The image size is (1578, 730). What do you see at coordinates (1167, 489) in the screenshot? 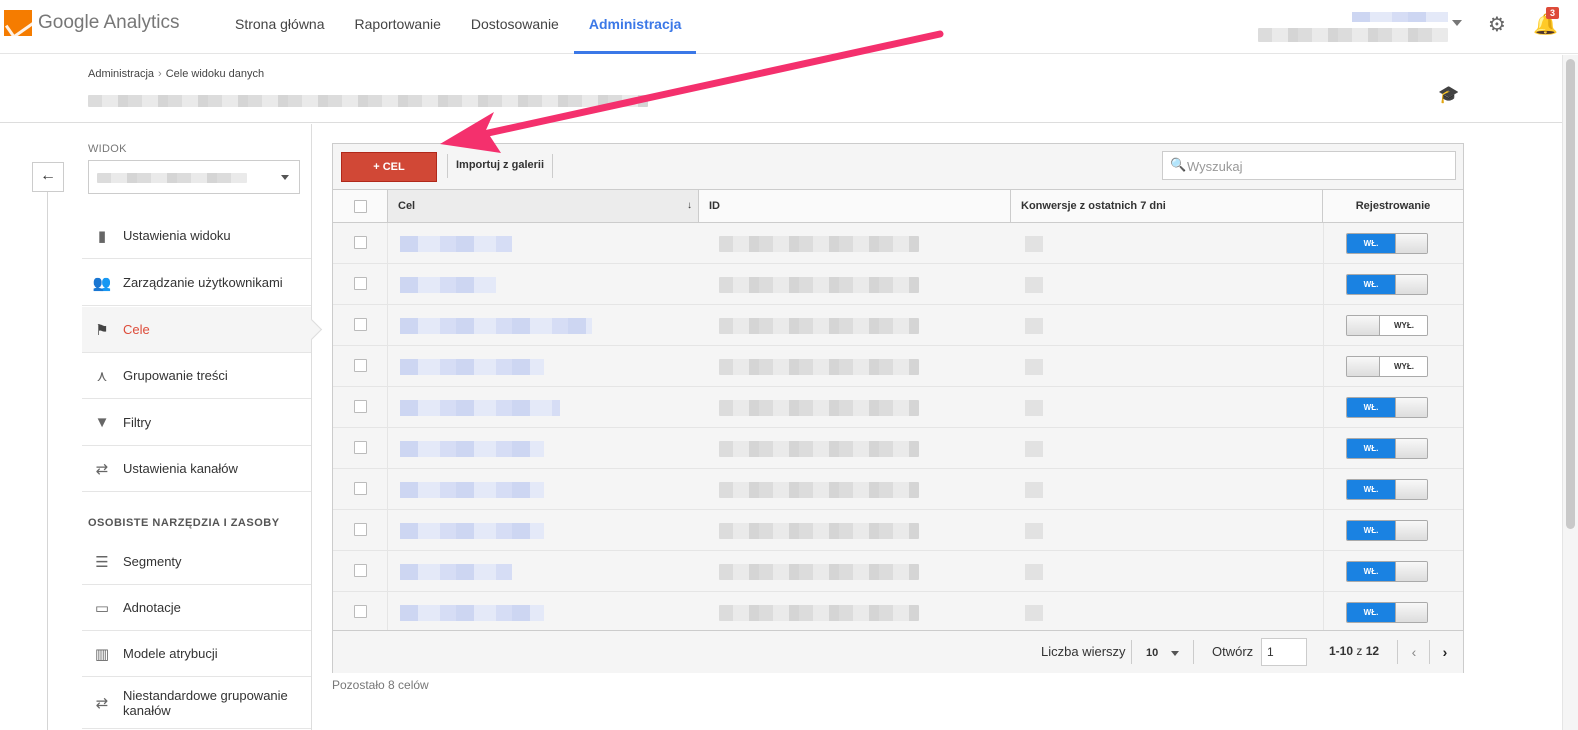
I see `conversions-cell` at bounding box center [1167, 489].